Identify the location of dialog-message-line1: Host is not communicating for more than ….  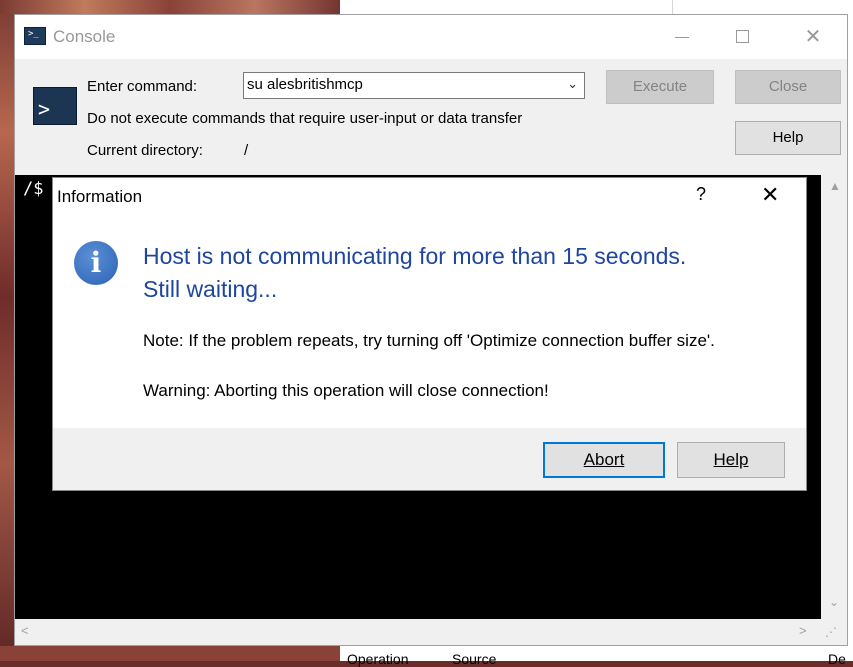
(415, 256).